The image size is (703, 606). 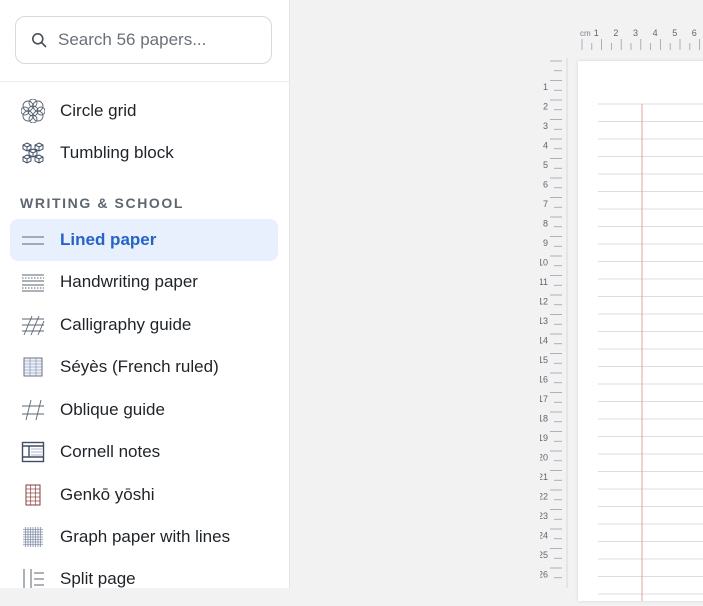 I want to click on calligraphy-guide-icon, so click(x=33, y=325).